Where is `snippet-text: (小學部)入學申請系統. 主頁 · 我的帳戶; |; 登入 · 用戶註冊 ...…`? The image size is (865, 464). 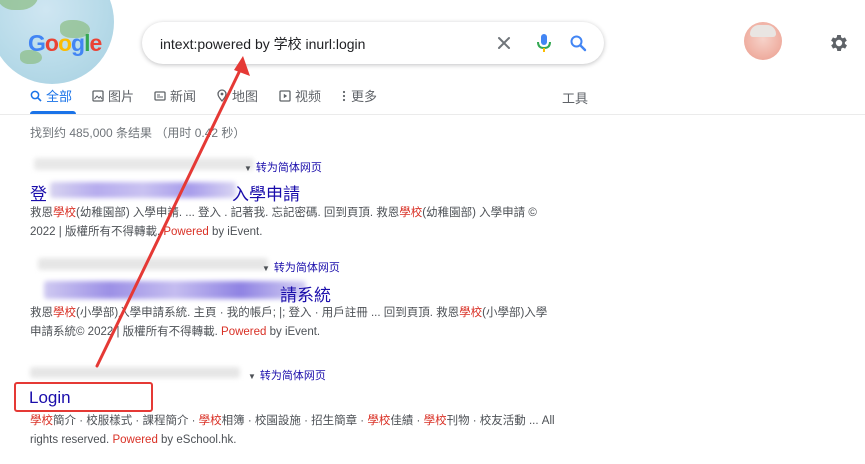 snippet-text: (小學部)入學申請系統. 主頁 · 我的帳戶; |; 登入 · 用戶註冊 ...… is located at coordinates (268, 313).